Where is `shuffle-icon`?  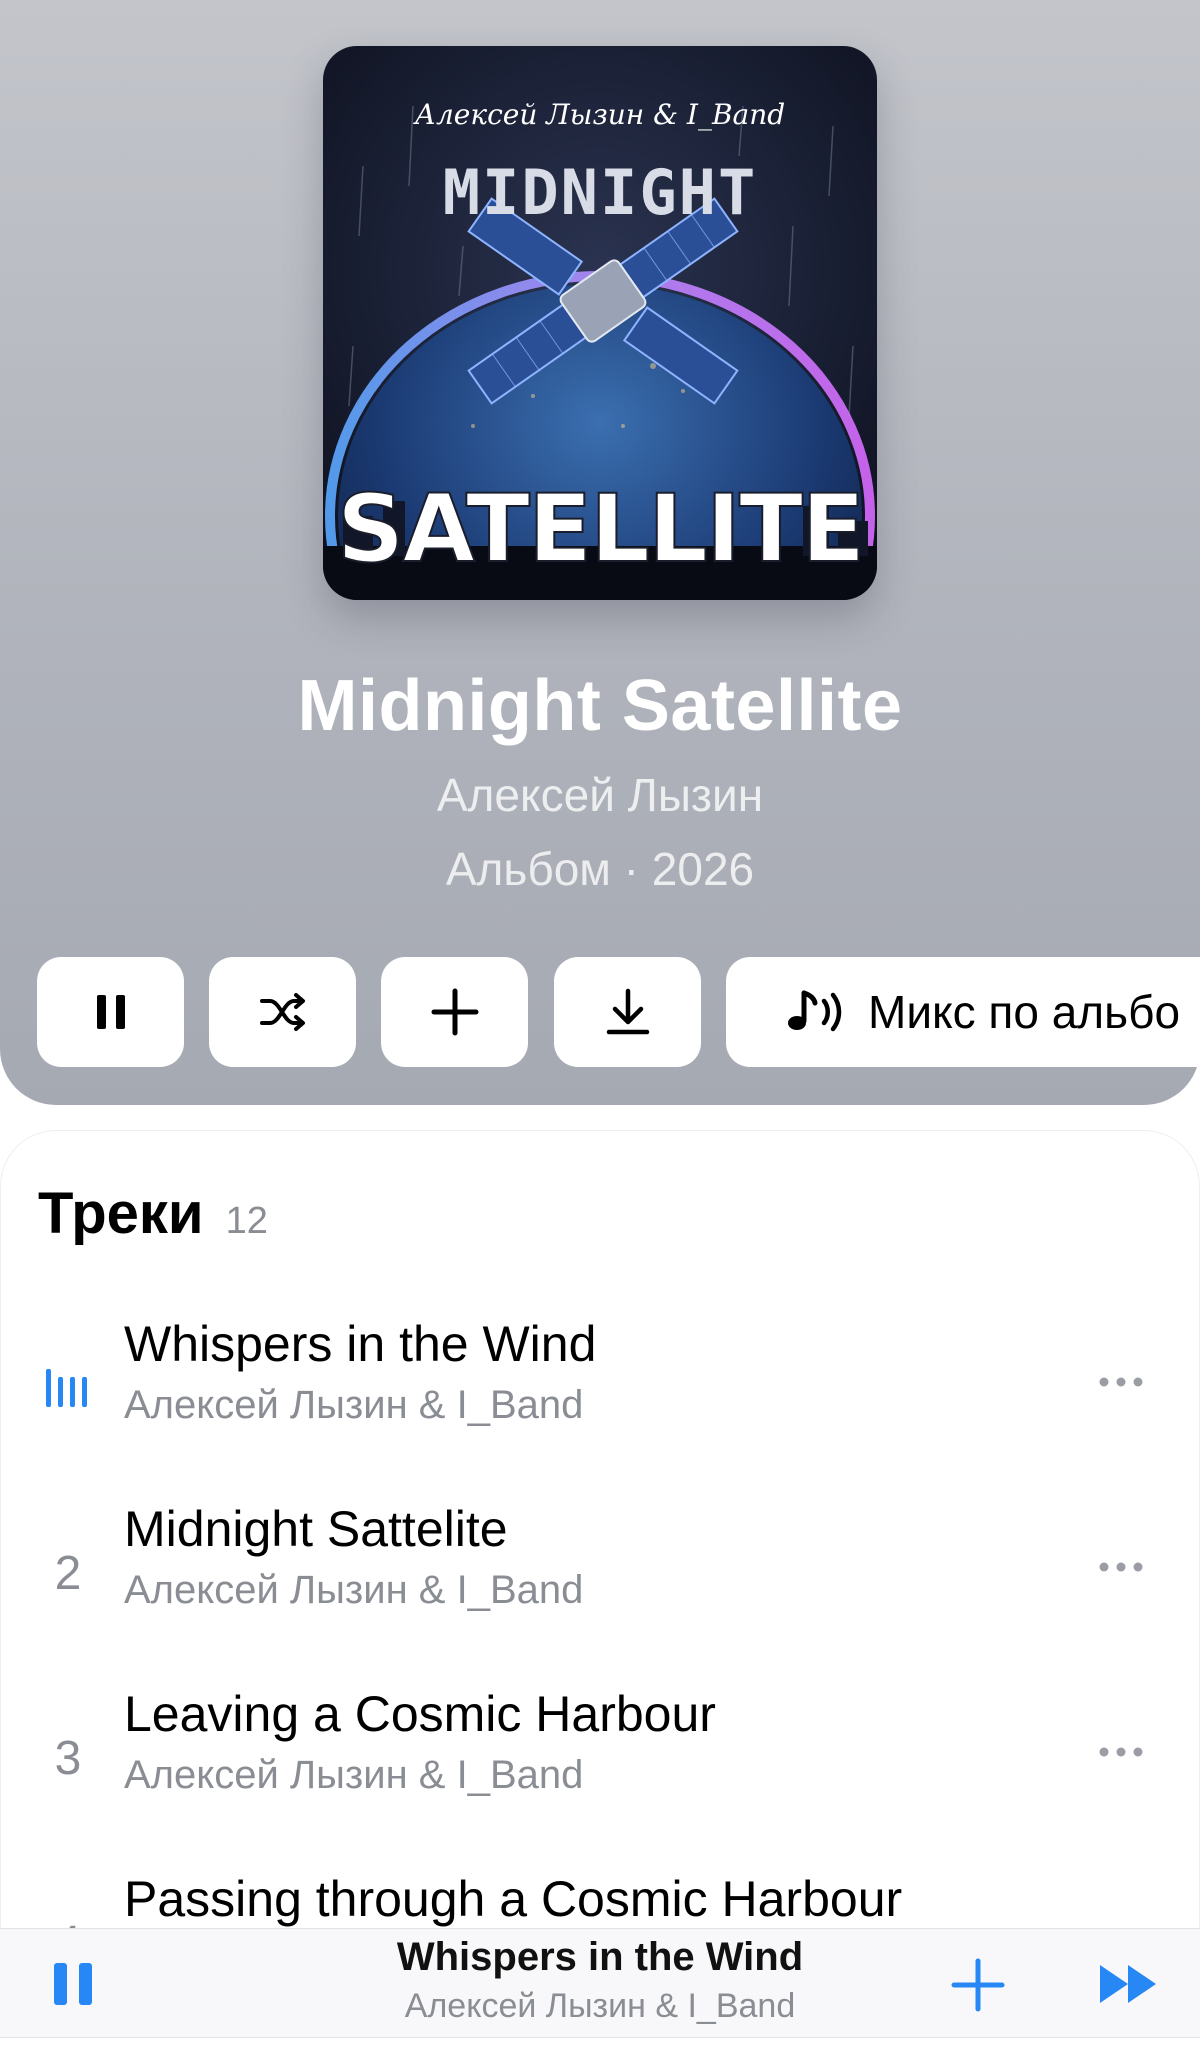 shuffle-icon is located at coordinates (282, 1012).